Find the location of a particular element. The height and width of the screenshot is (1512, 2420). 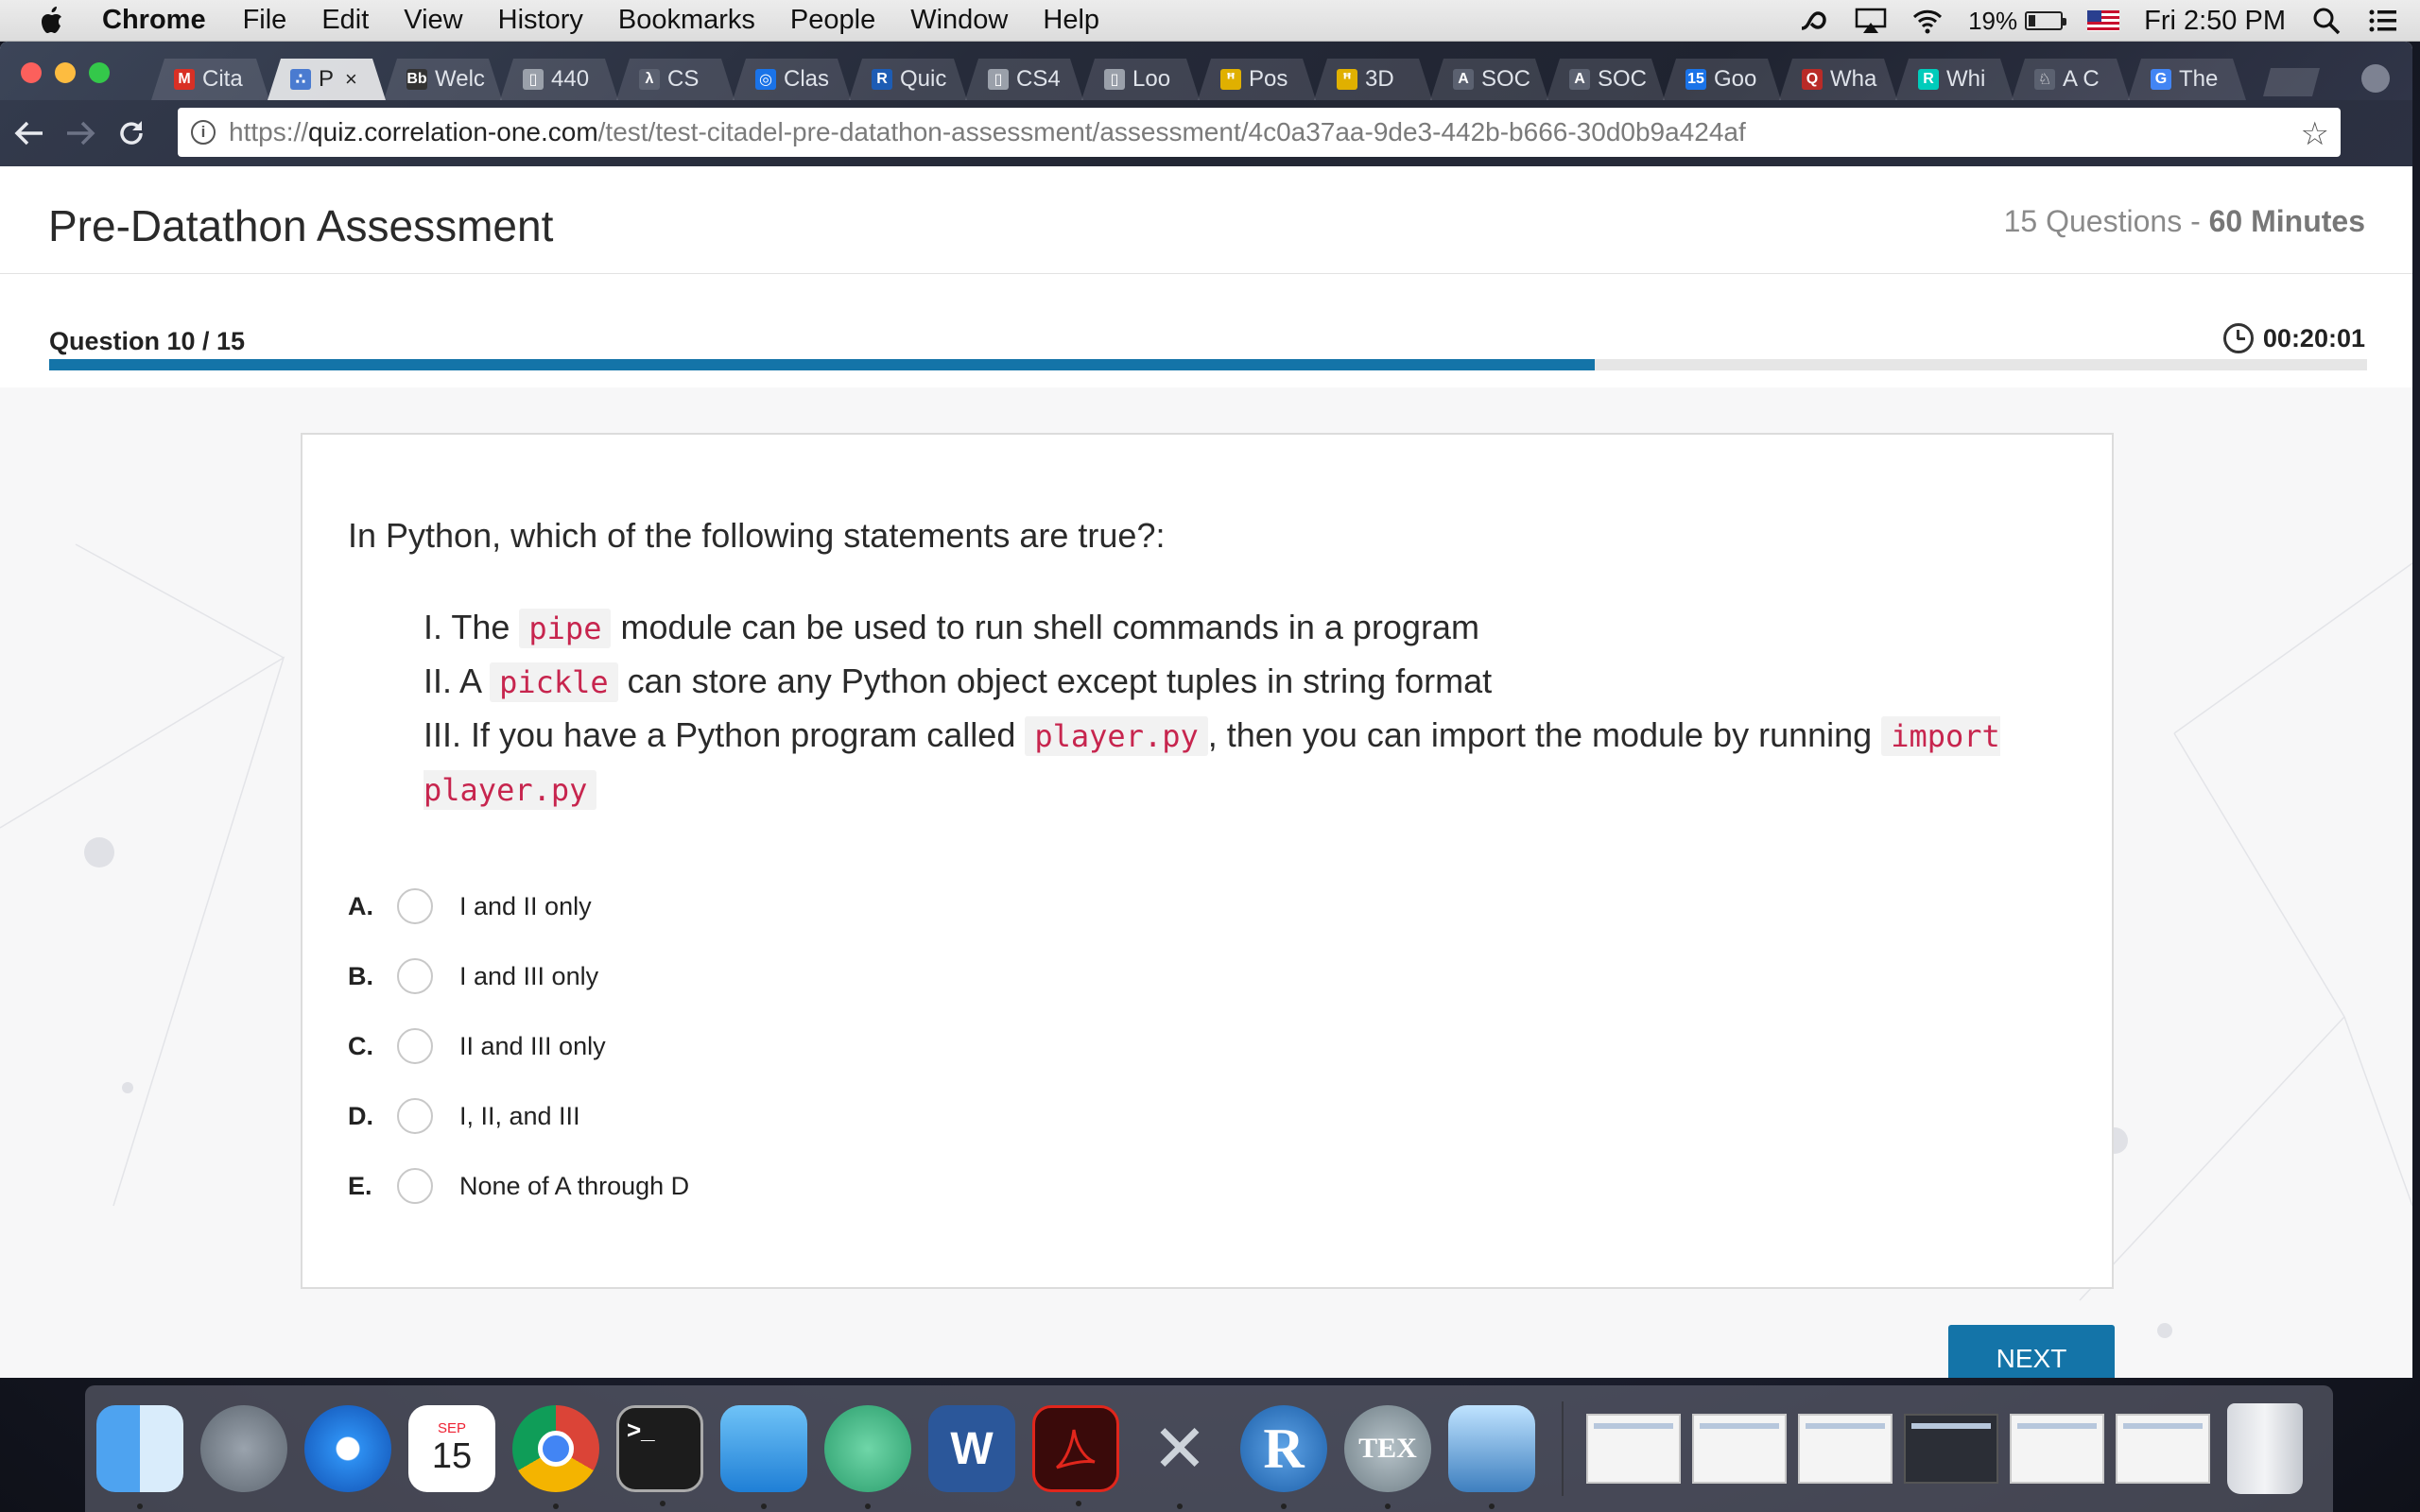

close-tab-icon: × is located at coordinates (351, 79).